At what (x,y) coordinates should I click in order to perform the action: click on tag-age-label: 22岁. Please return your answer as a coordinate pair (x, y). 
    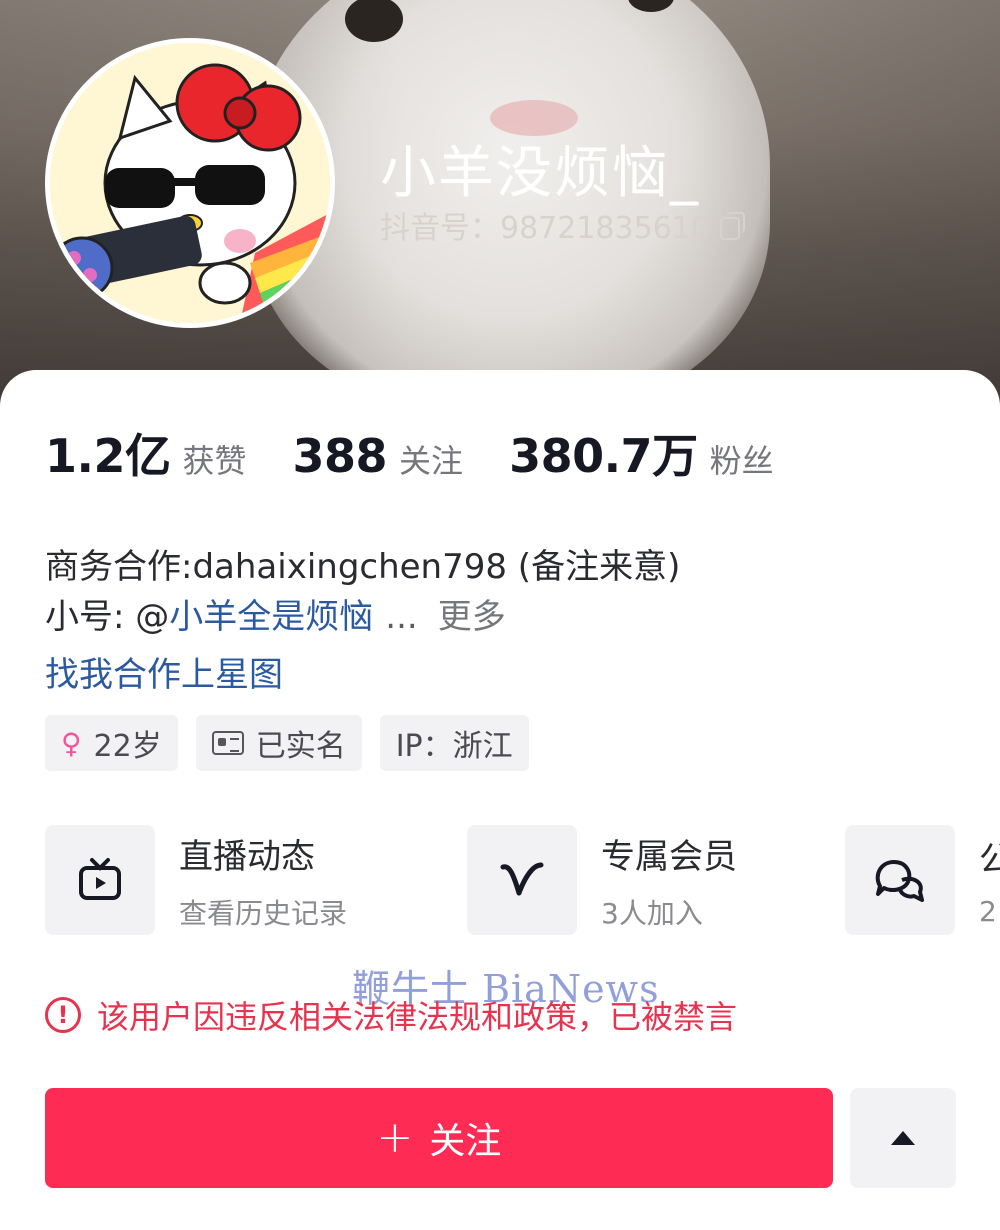
    Looking at the image, I should click on (127, 746).